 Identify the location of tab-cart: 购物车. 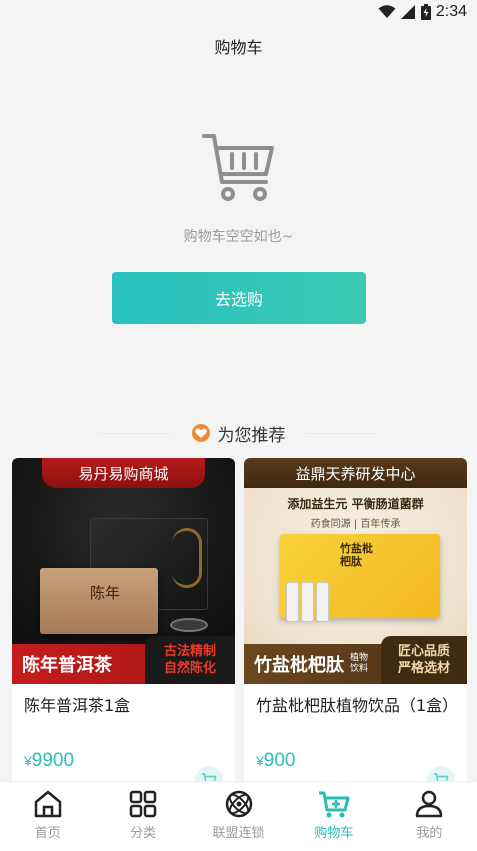
(333, 816).